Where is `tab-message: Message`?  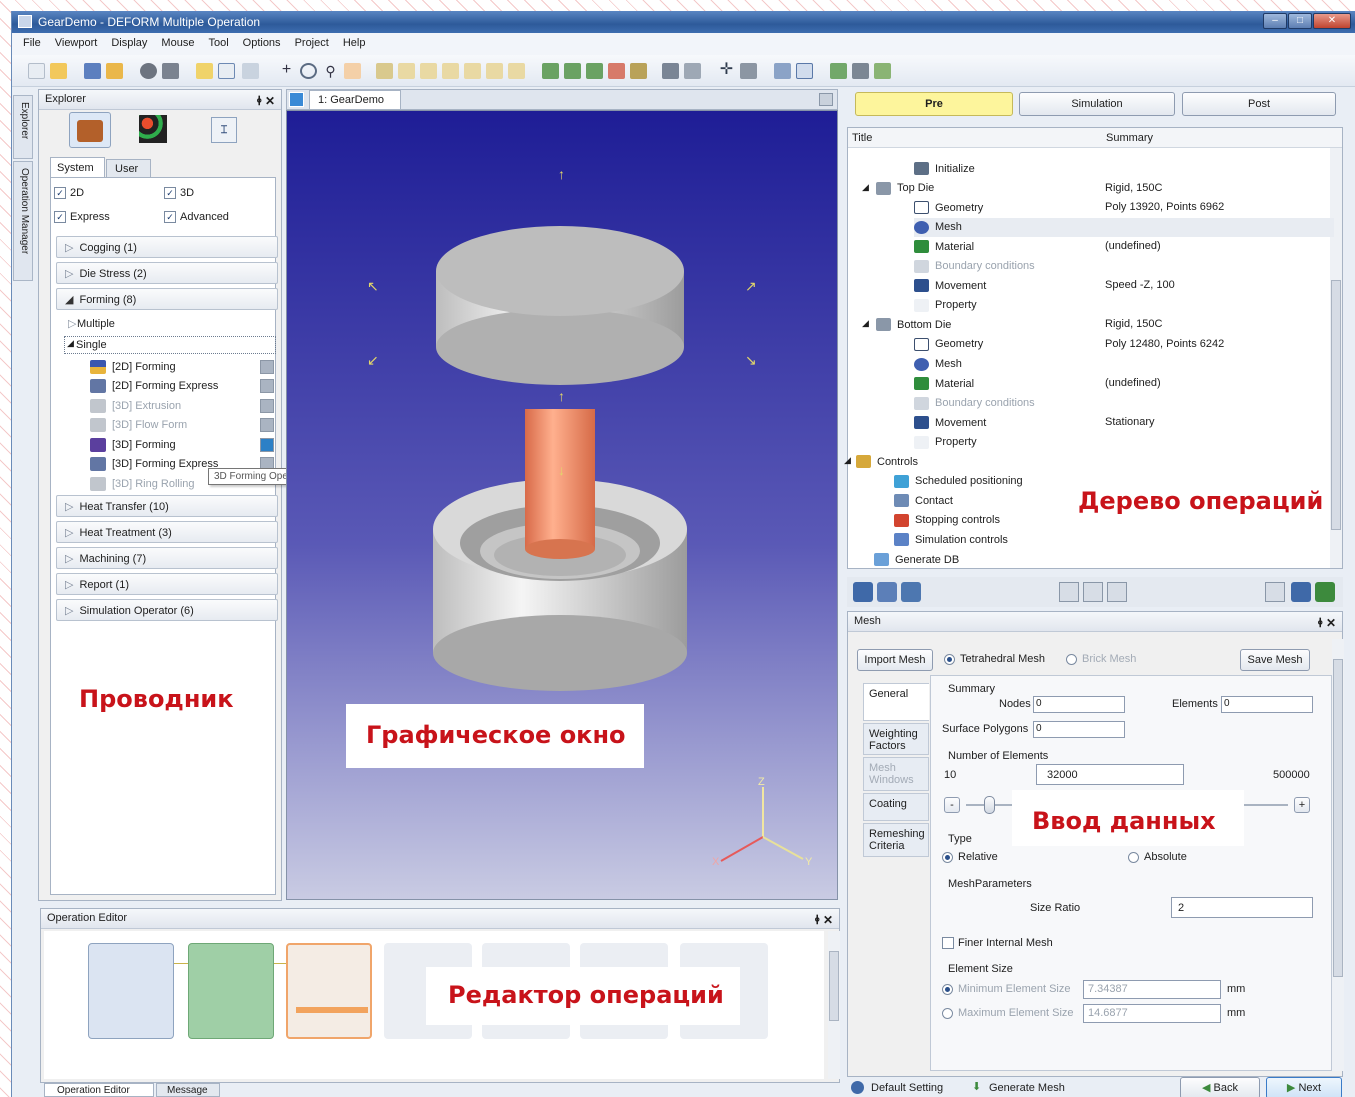
tab-message: Message is located at coordinates (188, 1090).